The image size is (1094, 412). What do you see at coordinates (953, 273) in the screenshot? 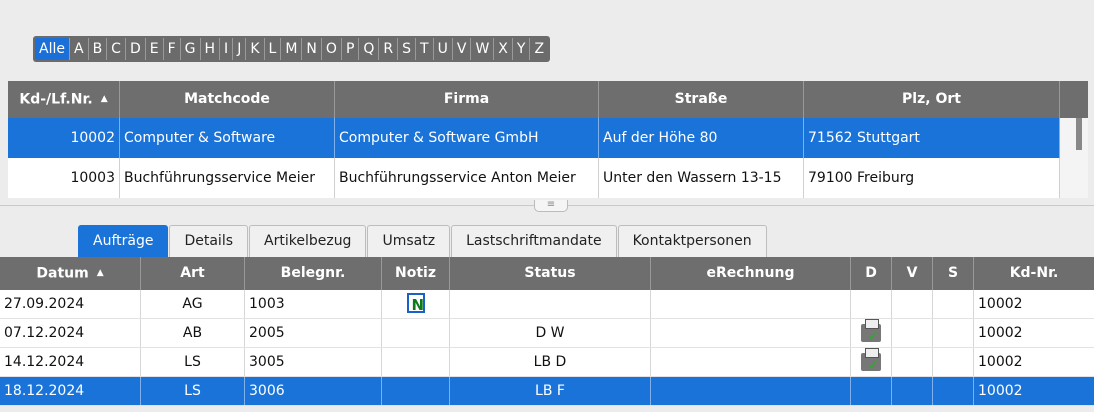
I see `col-header-s: S` at bounding box center [953, 273].